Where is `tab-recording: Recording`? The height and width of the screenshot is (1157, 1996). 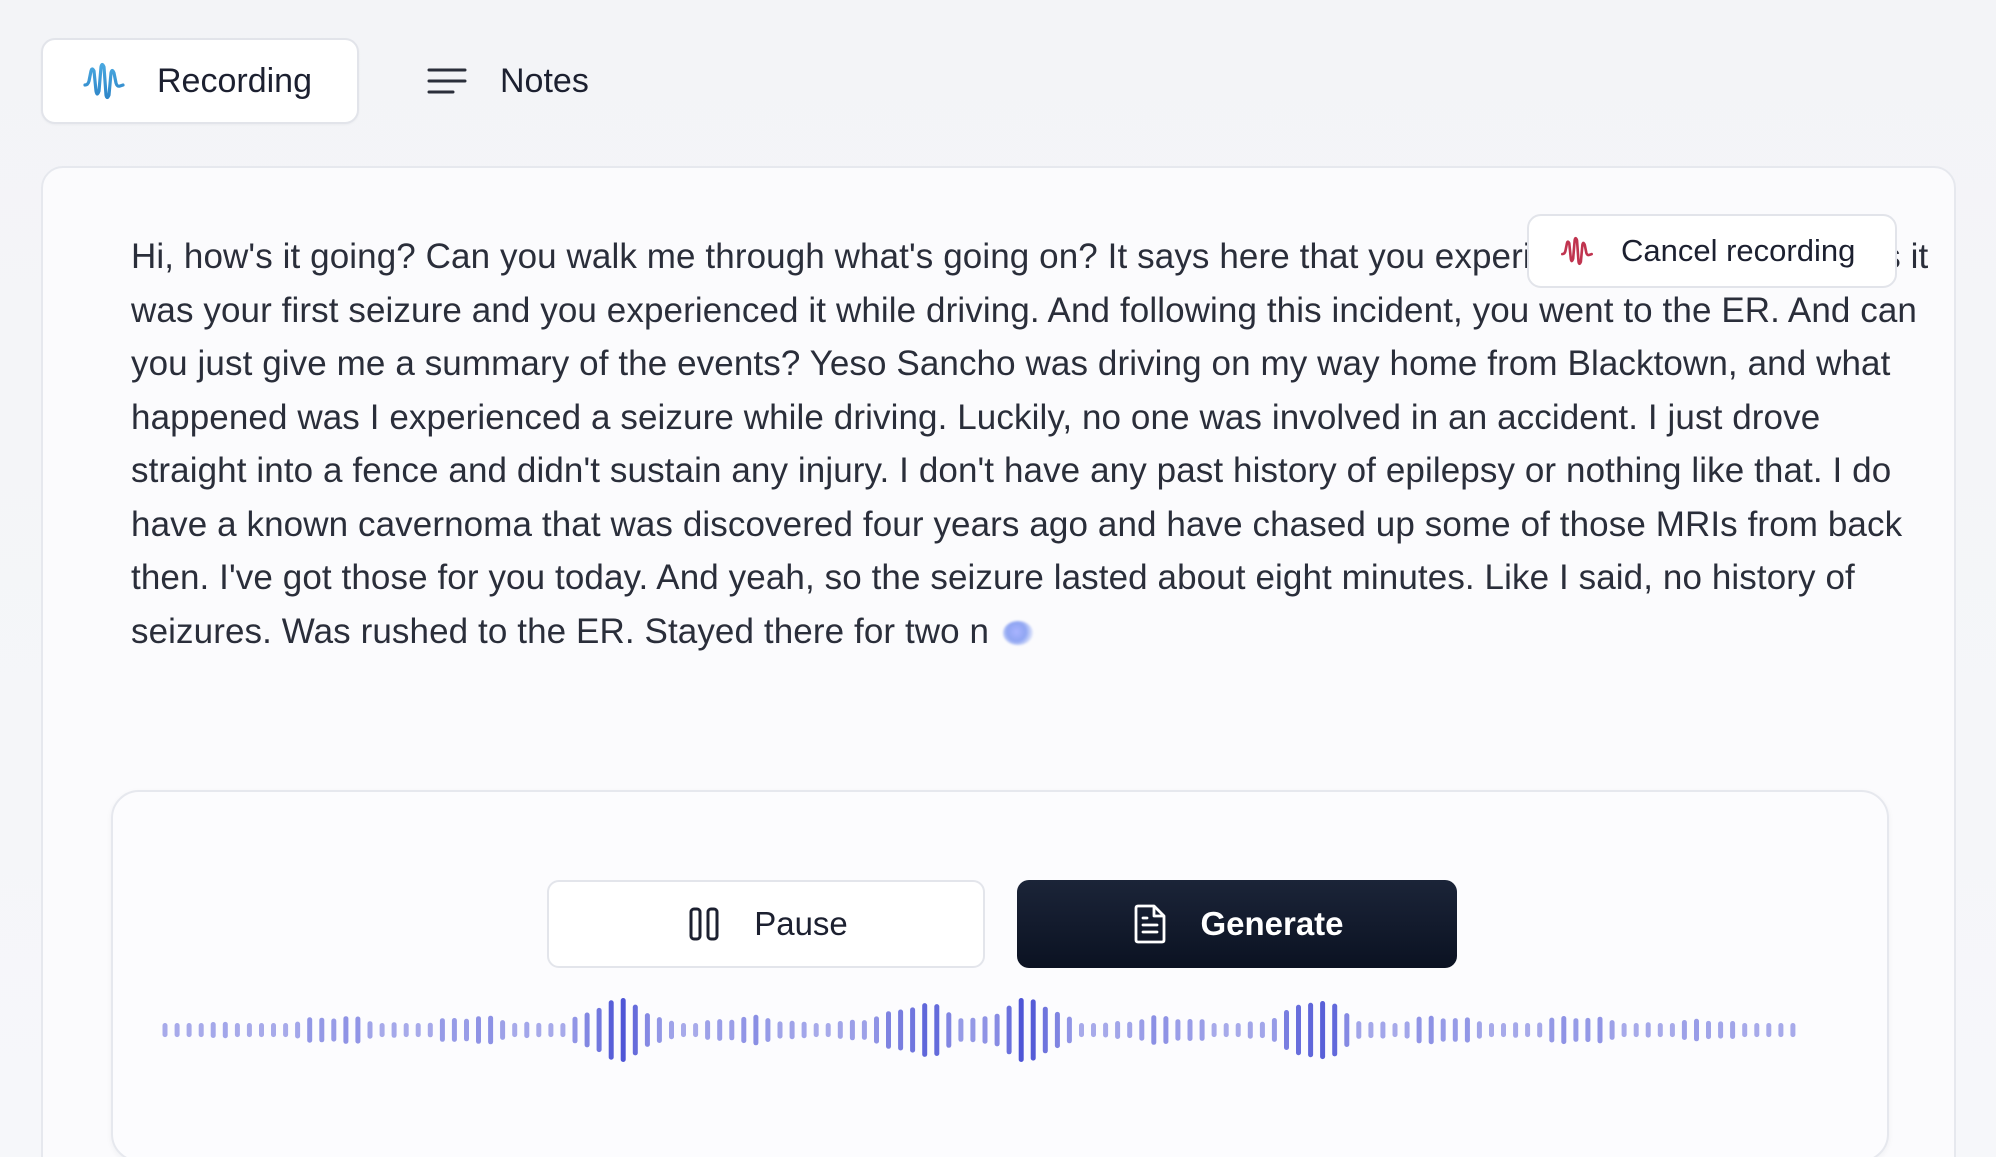 tab-recording: Recording is located at coordinates (200, 81).